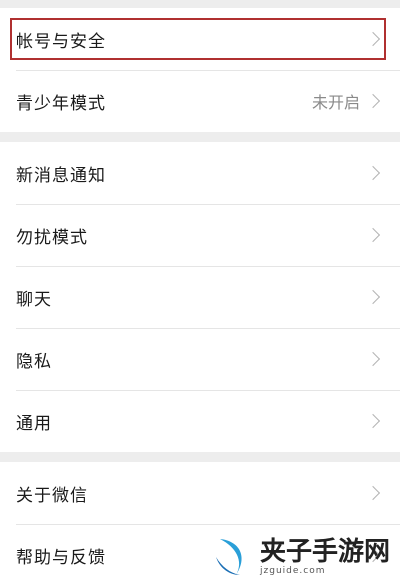  I want to click on top-spacer, so click(200, 4).